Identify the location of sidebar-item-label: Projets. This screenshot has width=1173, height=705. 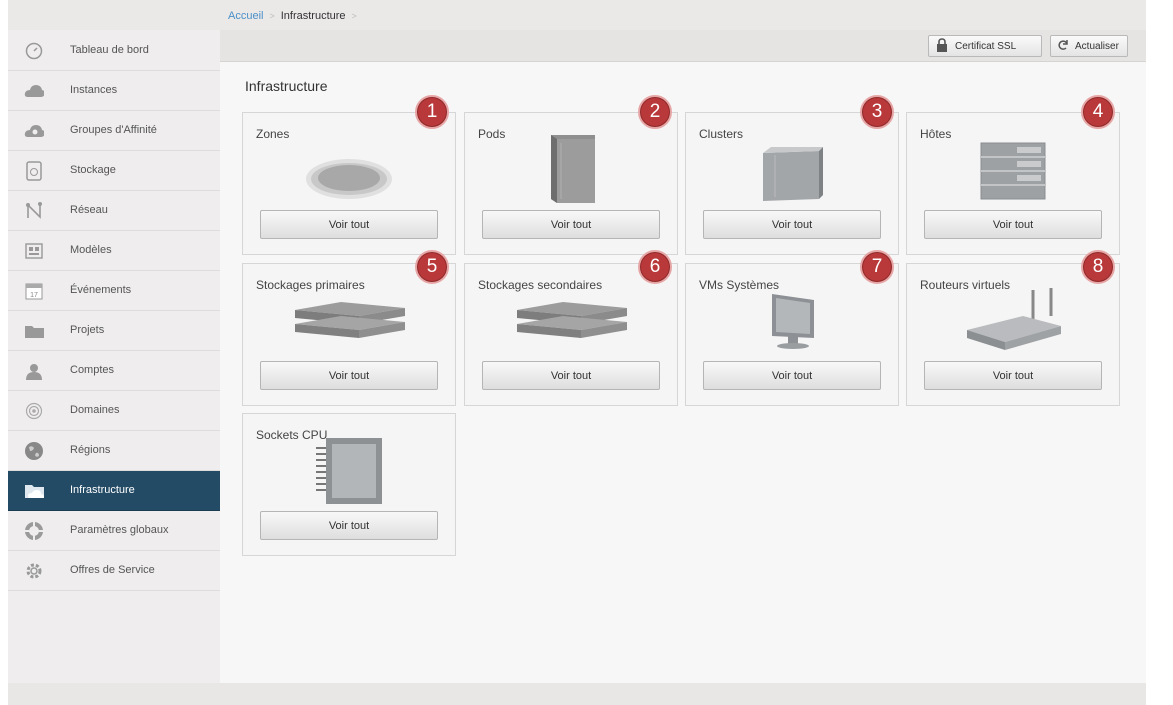
(87, 330).